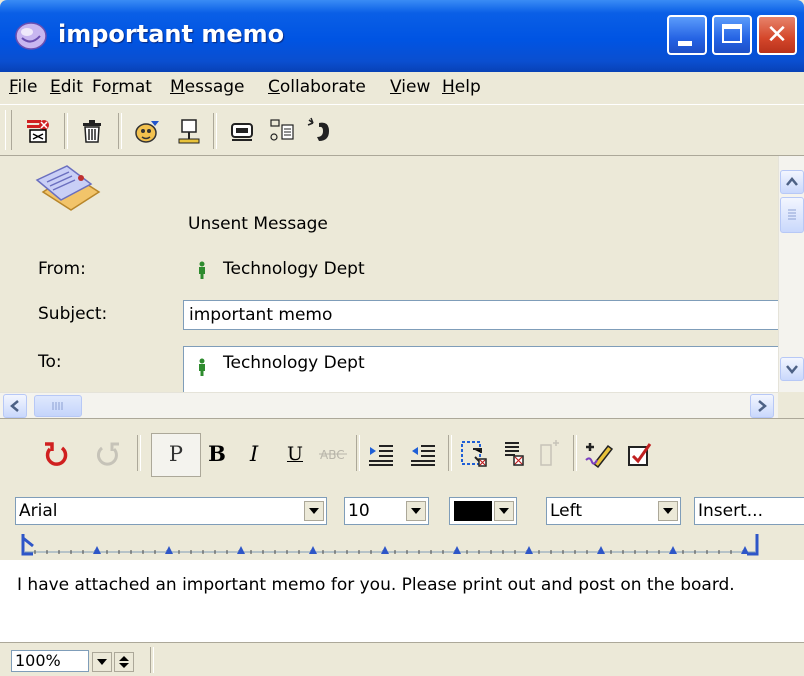  Describe the element at coordinates (38, 131) in the screenshot. I see `send-icon` at that location.